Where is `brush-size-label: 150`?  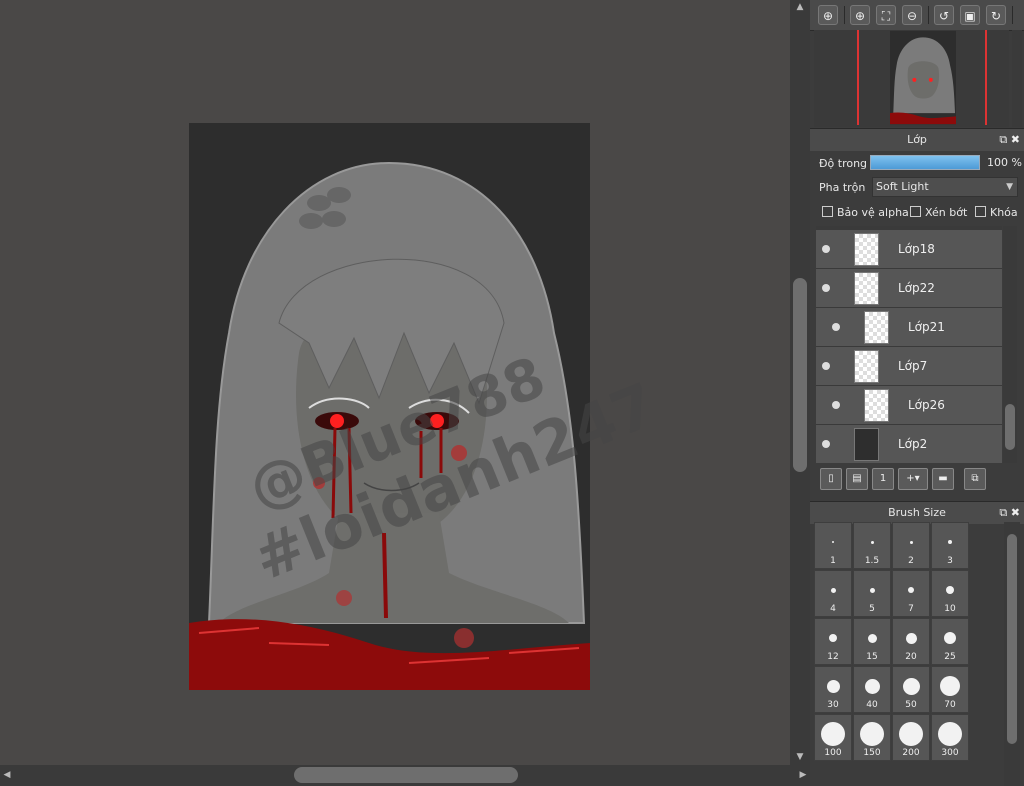 brush-size-label: 150 is located at coordinates (872, 753).